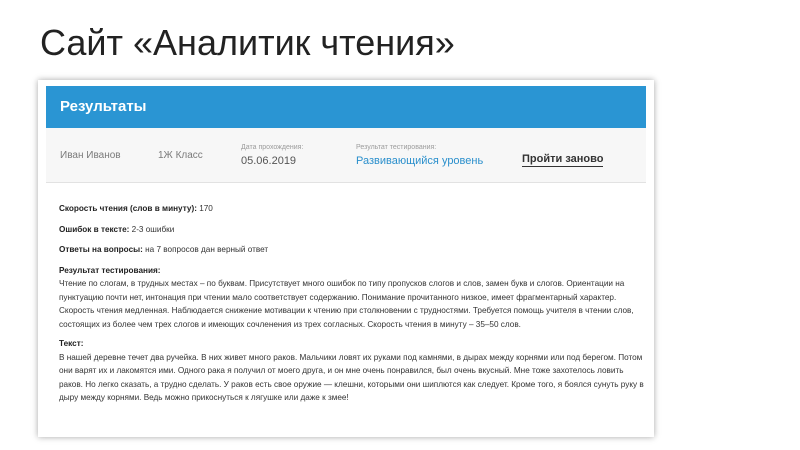 This screenshot has height=450, width=800. I want to click on student-class: 1Ж Класс, so click(180, 155).